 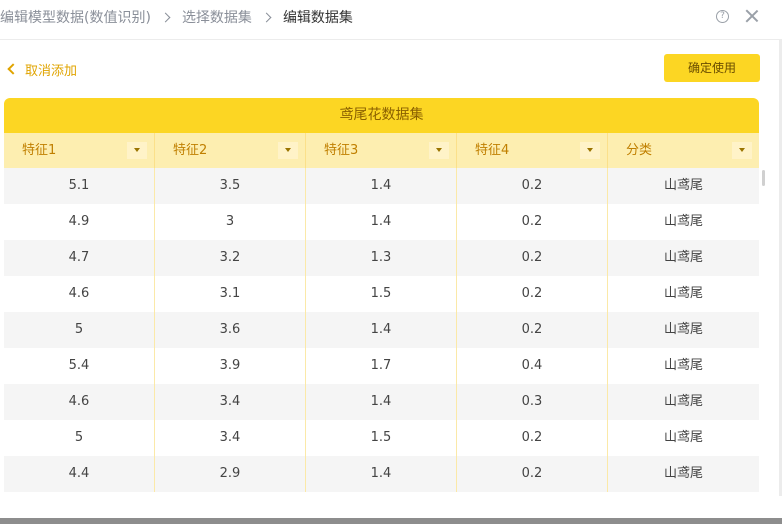 I want to click on table-row: 4.6 3.1 1.5 0.2 山鸢尾, so click(x=381, y=294).